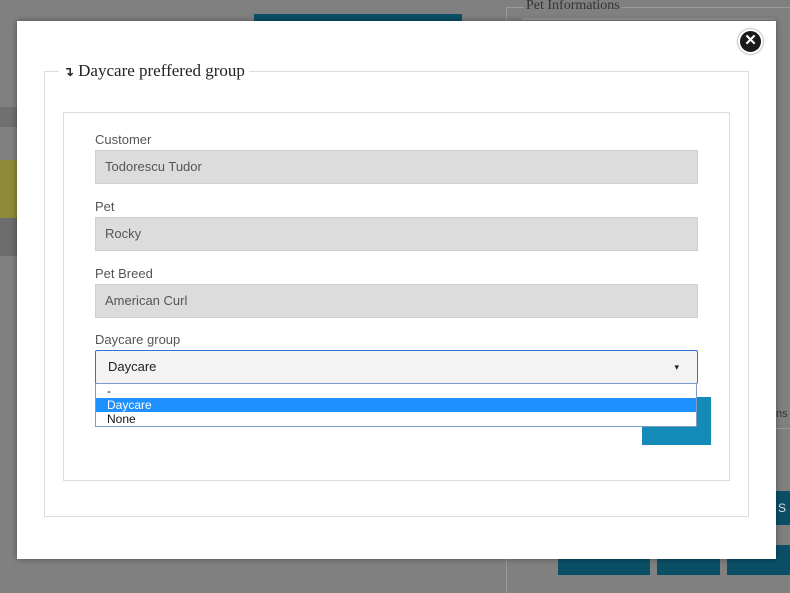  Describe the element at coordinates (648, 19) in the screenshot. I see `pet-informations-divider` at that location.